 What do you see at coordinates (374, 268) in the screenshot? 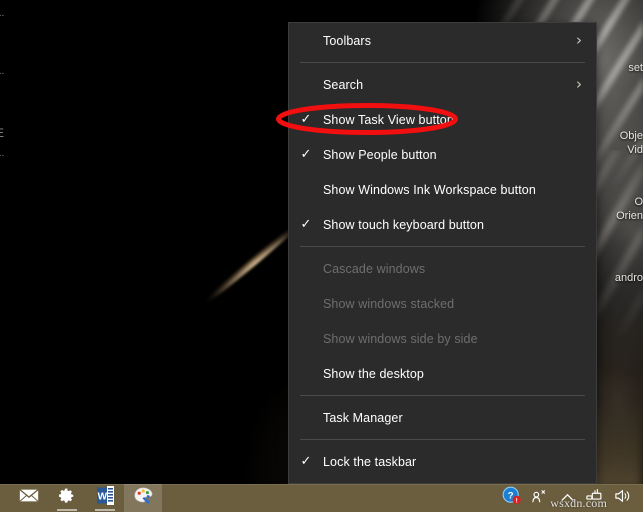
I see `menu-item-label: Cascade windows` at bounding box center [374, 268].